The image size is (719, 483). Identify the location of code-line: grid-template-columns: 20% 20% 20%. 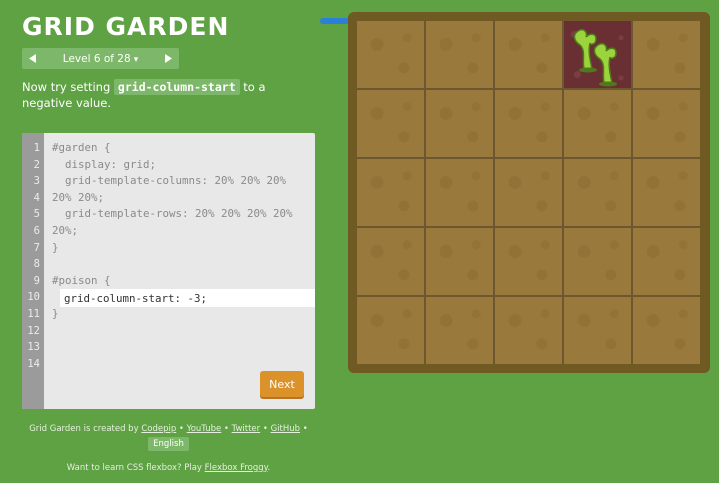
(169, 181).